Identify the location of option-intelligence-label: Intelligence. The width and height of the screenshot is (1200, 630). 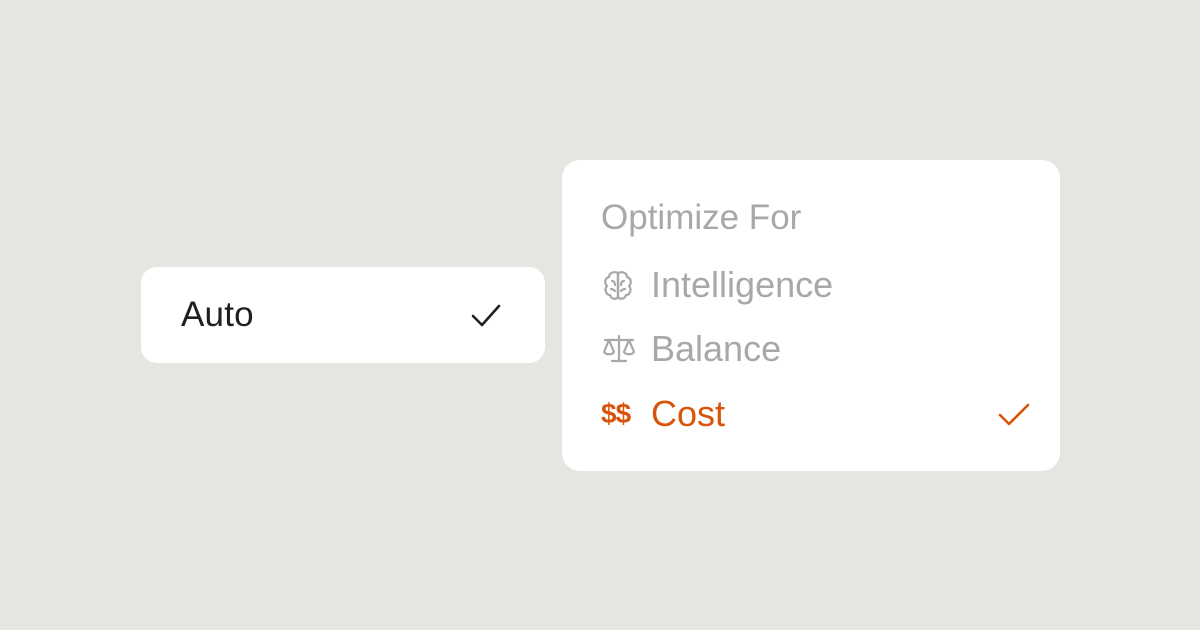
(742, 284).